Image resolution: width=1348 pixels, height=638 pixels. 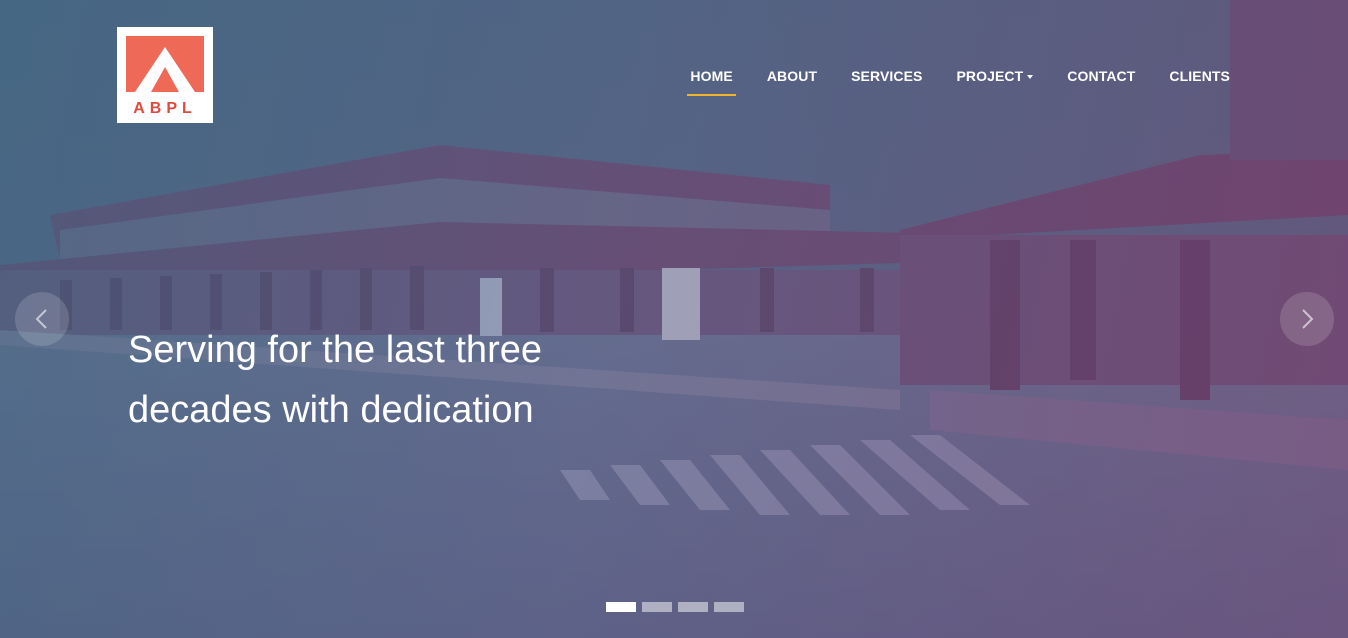 I want to click on company-logo: ABPL, so click(x=165, y=75).